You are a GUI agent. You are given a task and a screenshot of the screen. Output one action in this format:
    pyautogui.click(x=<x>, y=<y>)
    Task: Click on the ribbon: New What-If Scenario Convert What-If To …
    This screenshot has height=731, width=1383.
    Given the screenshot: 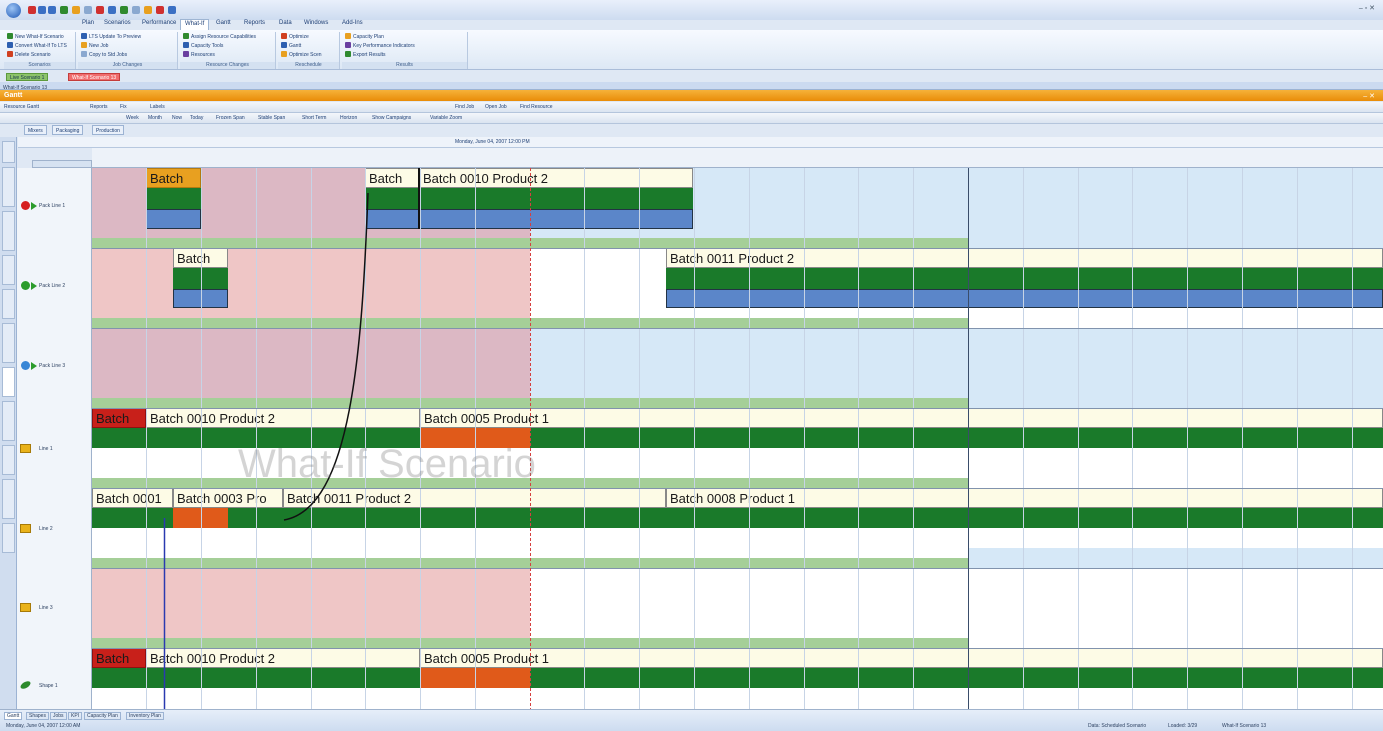 What is the action you would take?
    pyautogui.click(x=691, y=50)
    